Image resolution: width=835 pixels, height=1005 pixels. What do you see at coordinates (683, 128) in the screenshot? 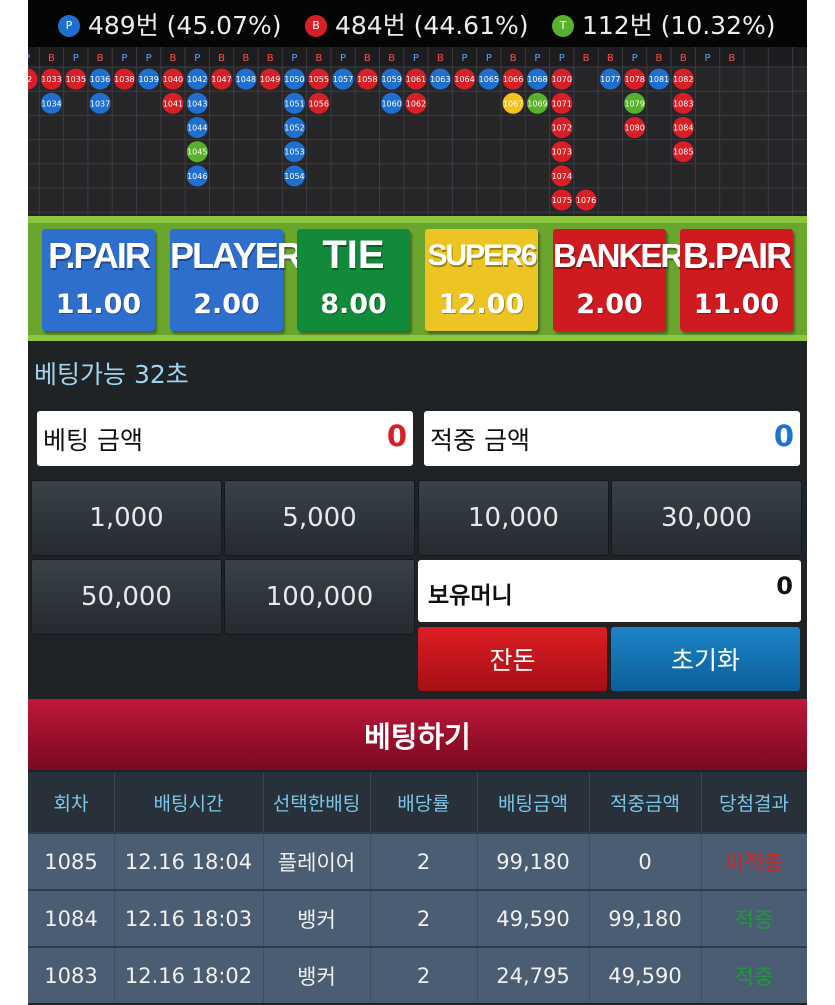
I see `road-result-number: 1084` at bounding box center [683, 128].